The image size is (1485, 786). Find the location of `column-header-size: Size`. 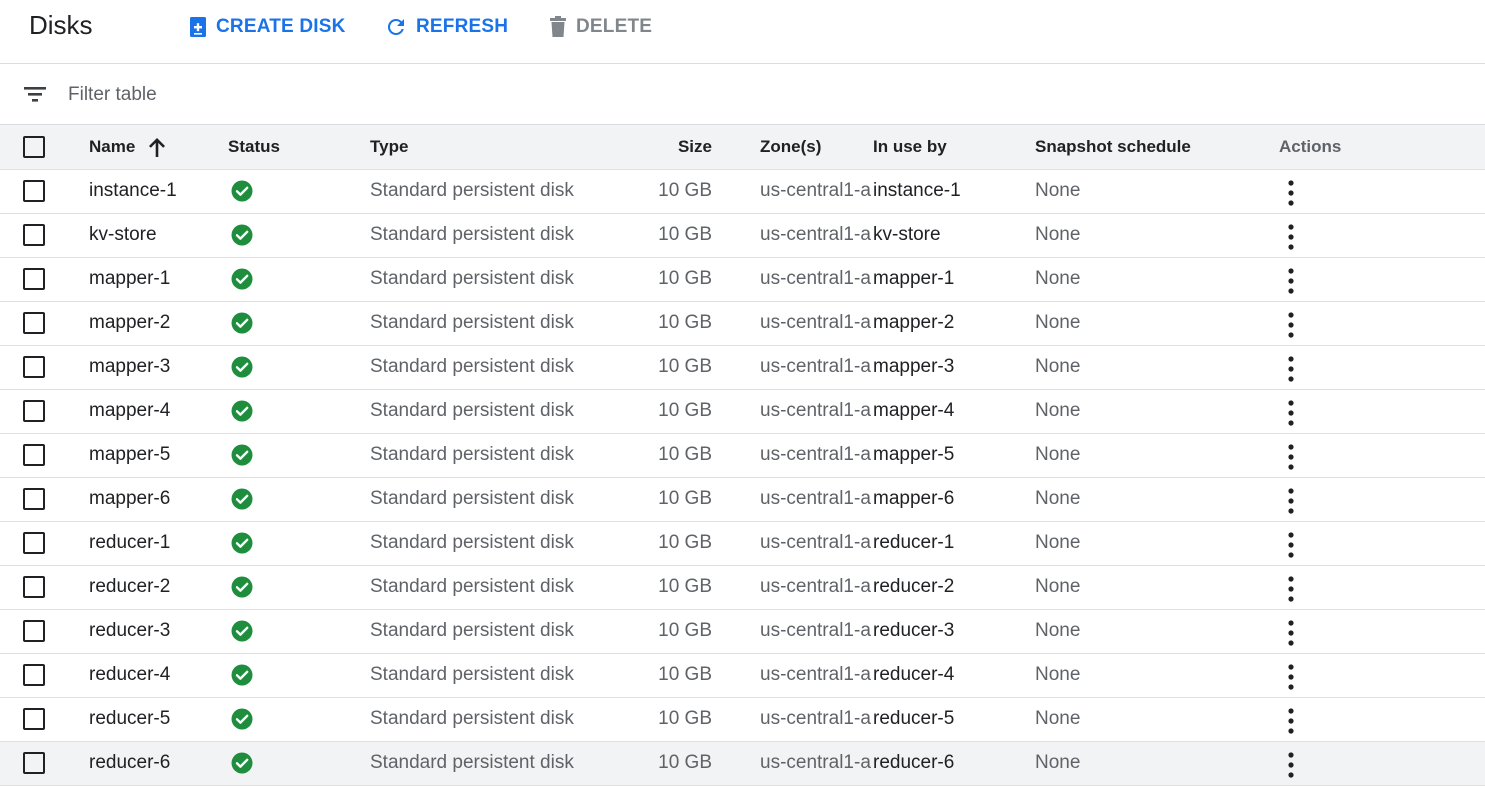

column-header-size: Size is located at coordinates (651, 147).